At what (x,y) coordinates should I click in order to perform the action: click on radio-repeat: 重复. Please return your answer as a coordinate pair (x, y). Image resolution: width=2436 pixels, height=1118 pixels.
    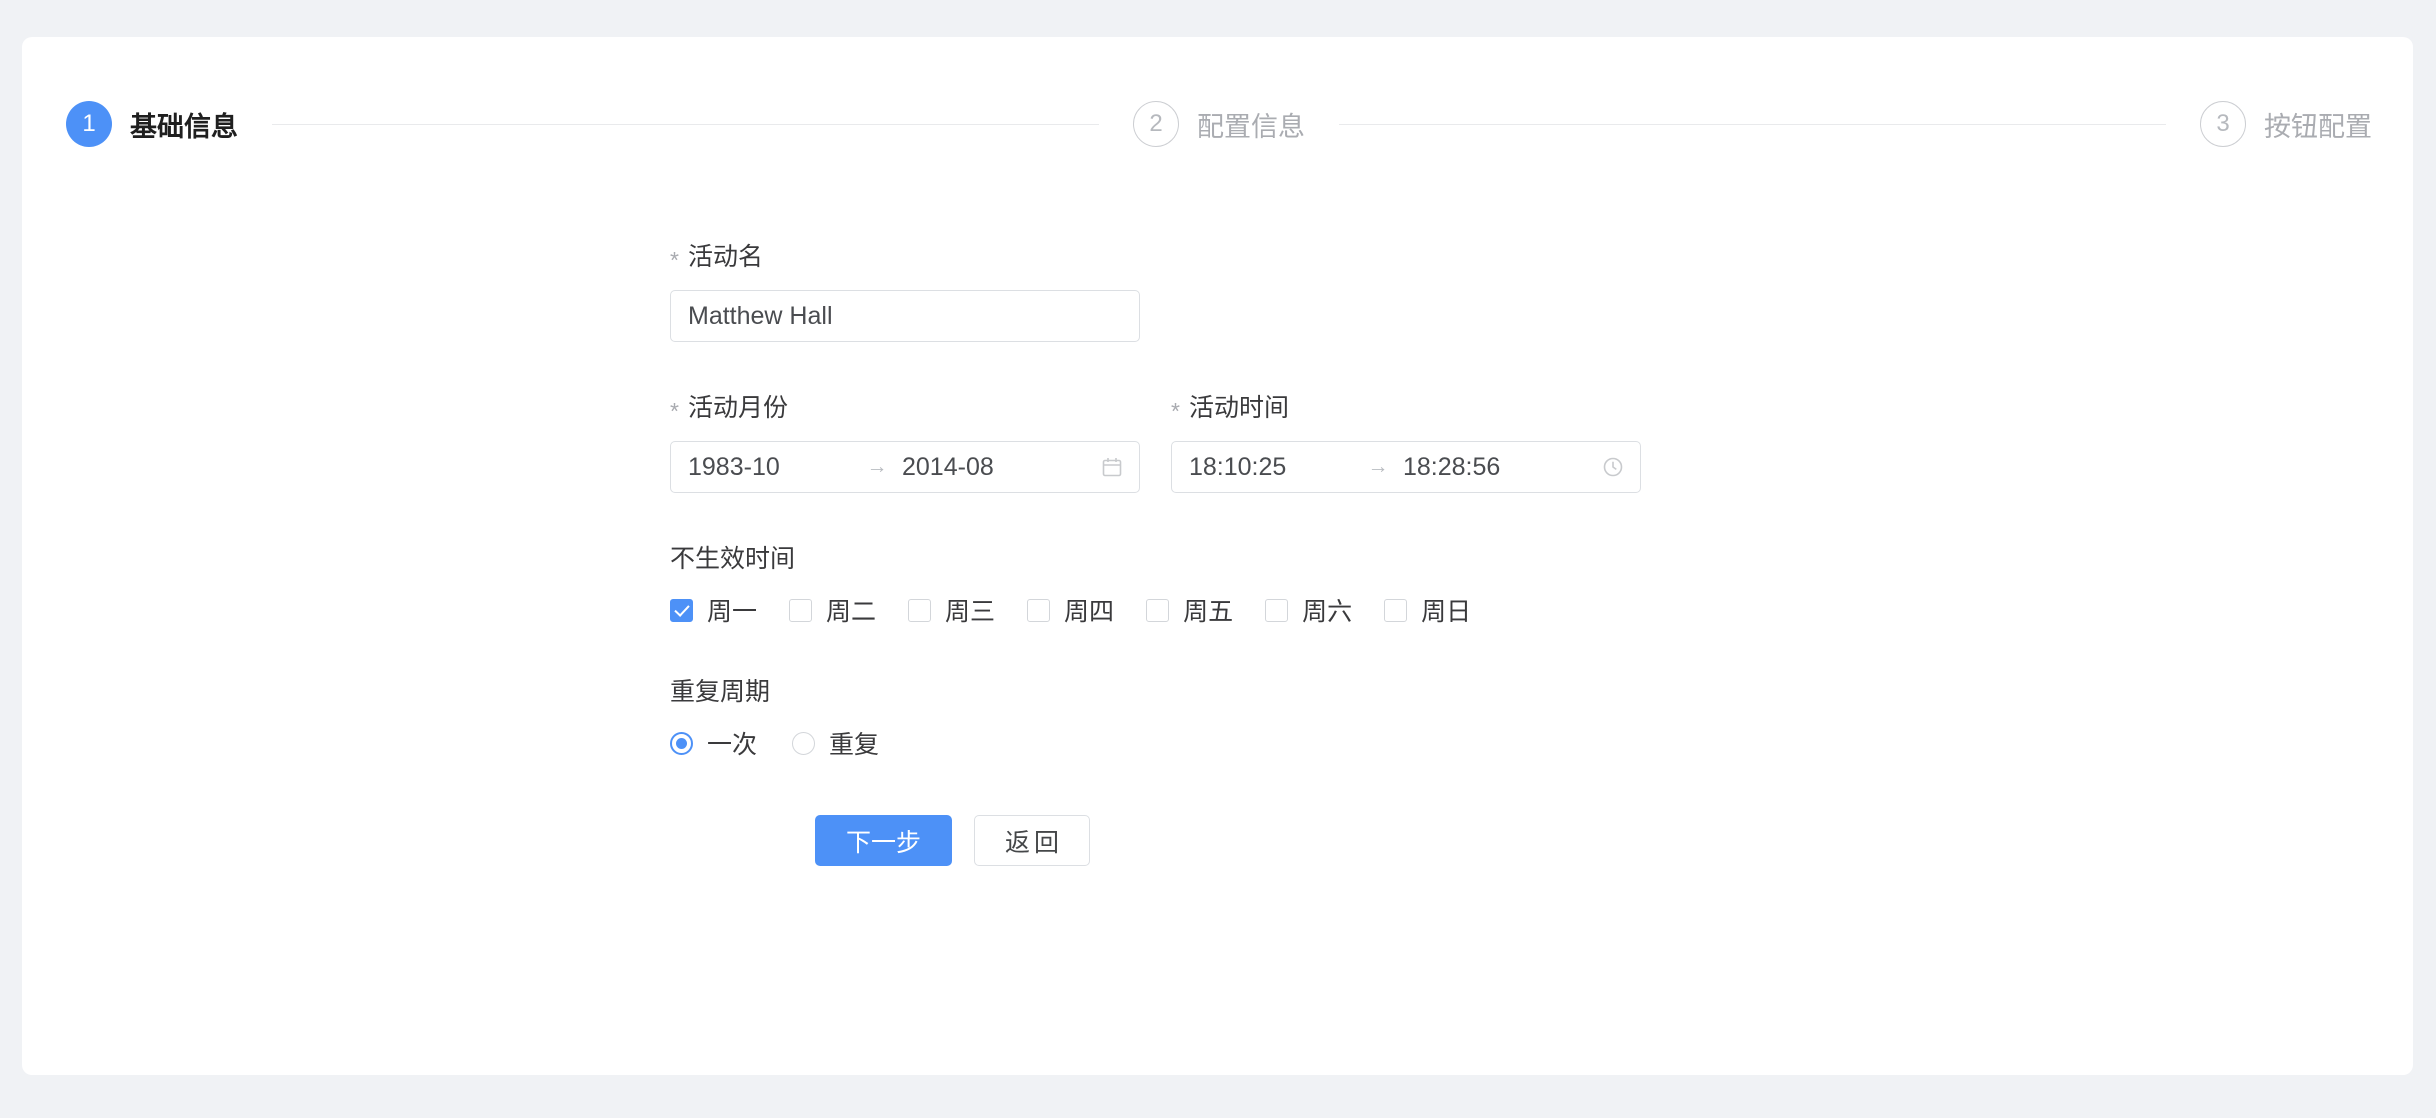
    Looking at the image, I should click on (835, 743).